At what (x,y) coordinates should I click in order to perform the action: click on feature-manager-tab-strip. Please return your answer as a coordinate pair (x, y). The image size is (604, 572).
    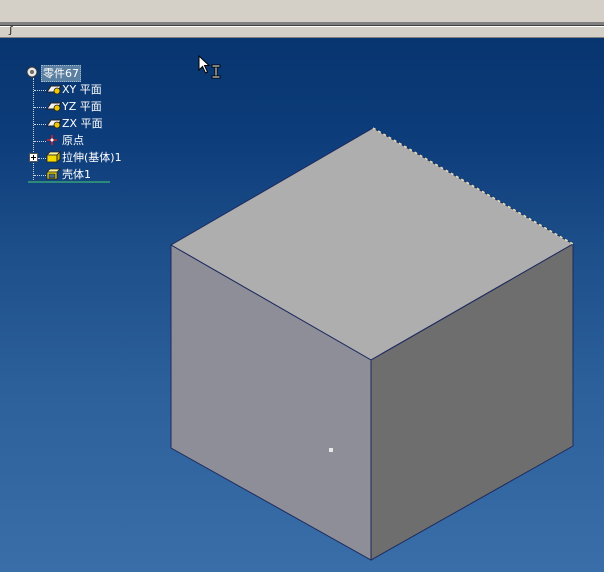
    Looking at the image, I should click on (302, 32).